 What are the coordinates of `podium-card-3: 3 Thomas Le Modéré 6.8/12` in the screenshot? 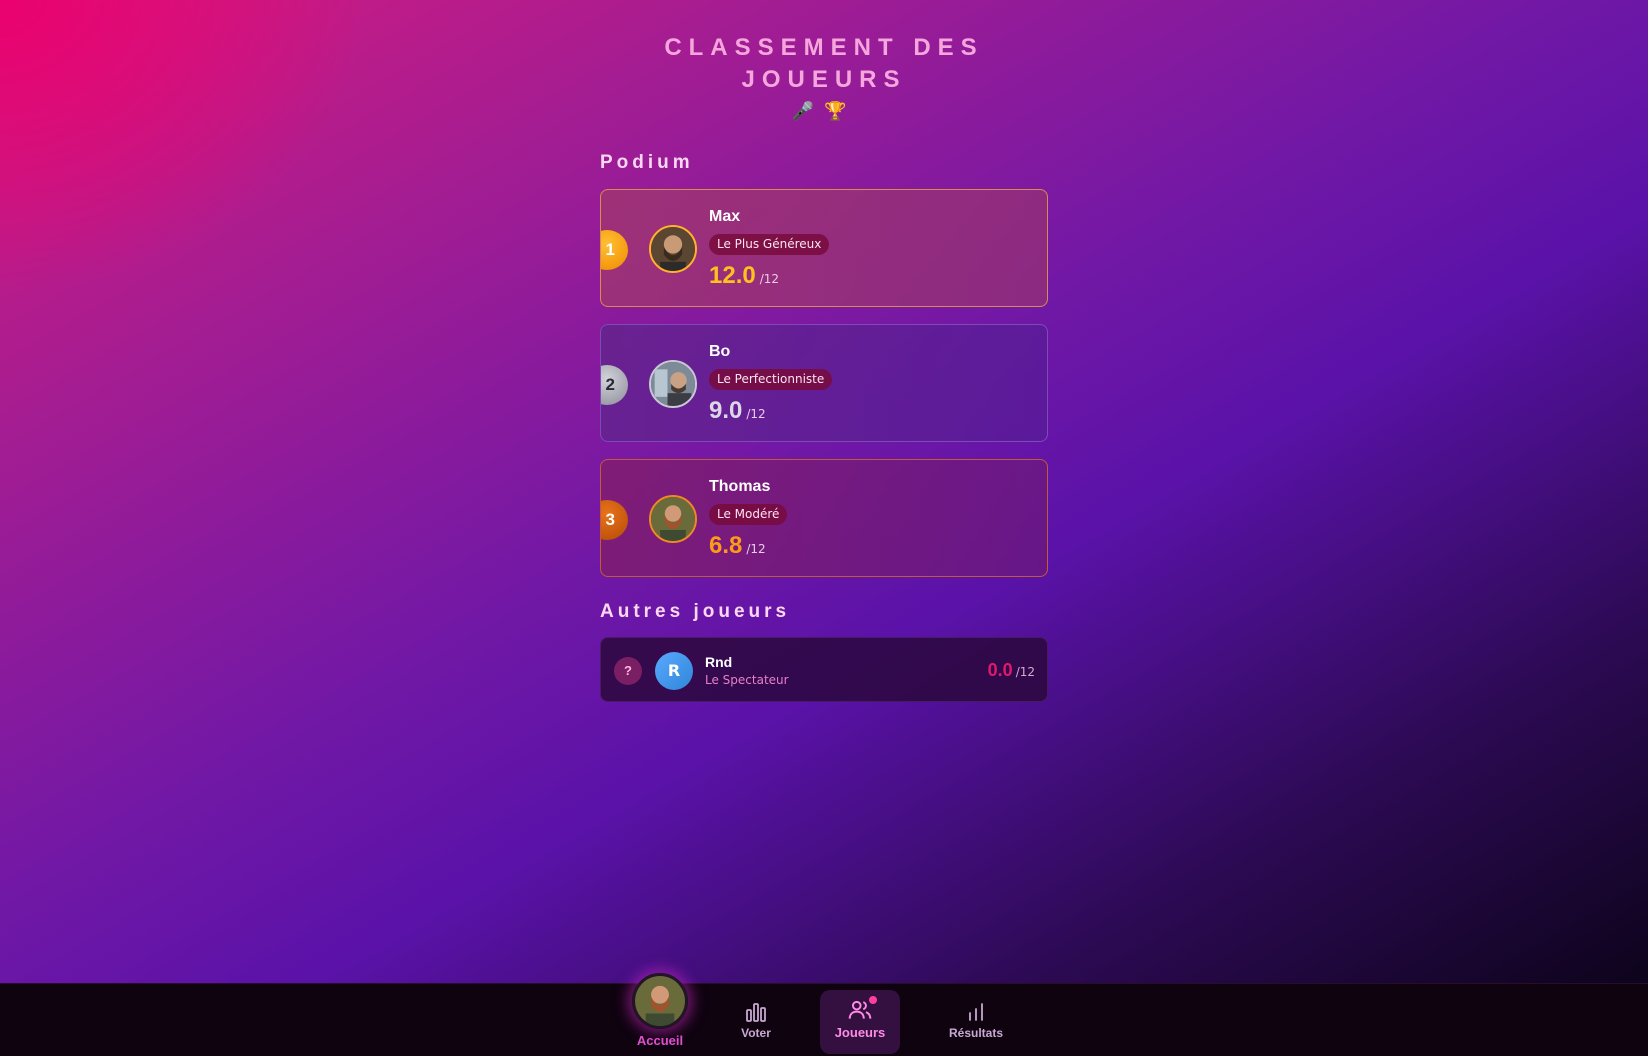 It's located at (824, 518).